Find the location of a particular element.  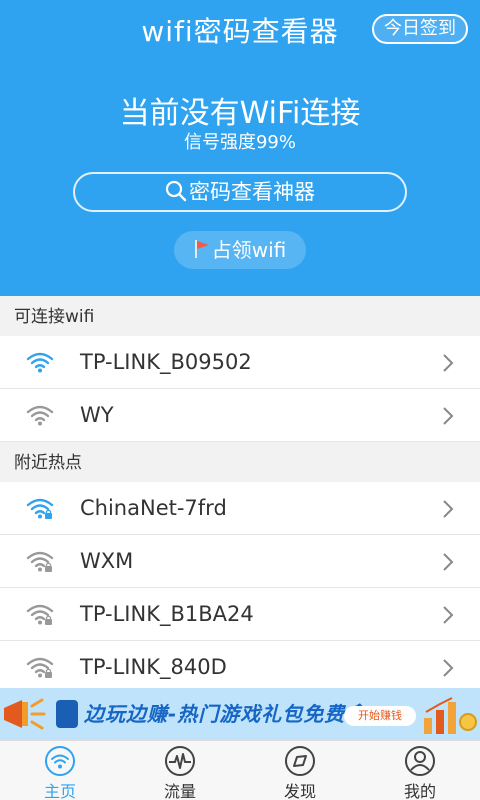

pulse-icon is located at coordinates (180, 761).